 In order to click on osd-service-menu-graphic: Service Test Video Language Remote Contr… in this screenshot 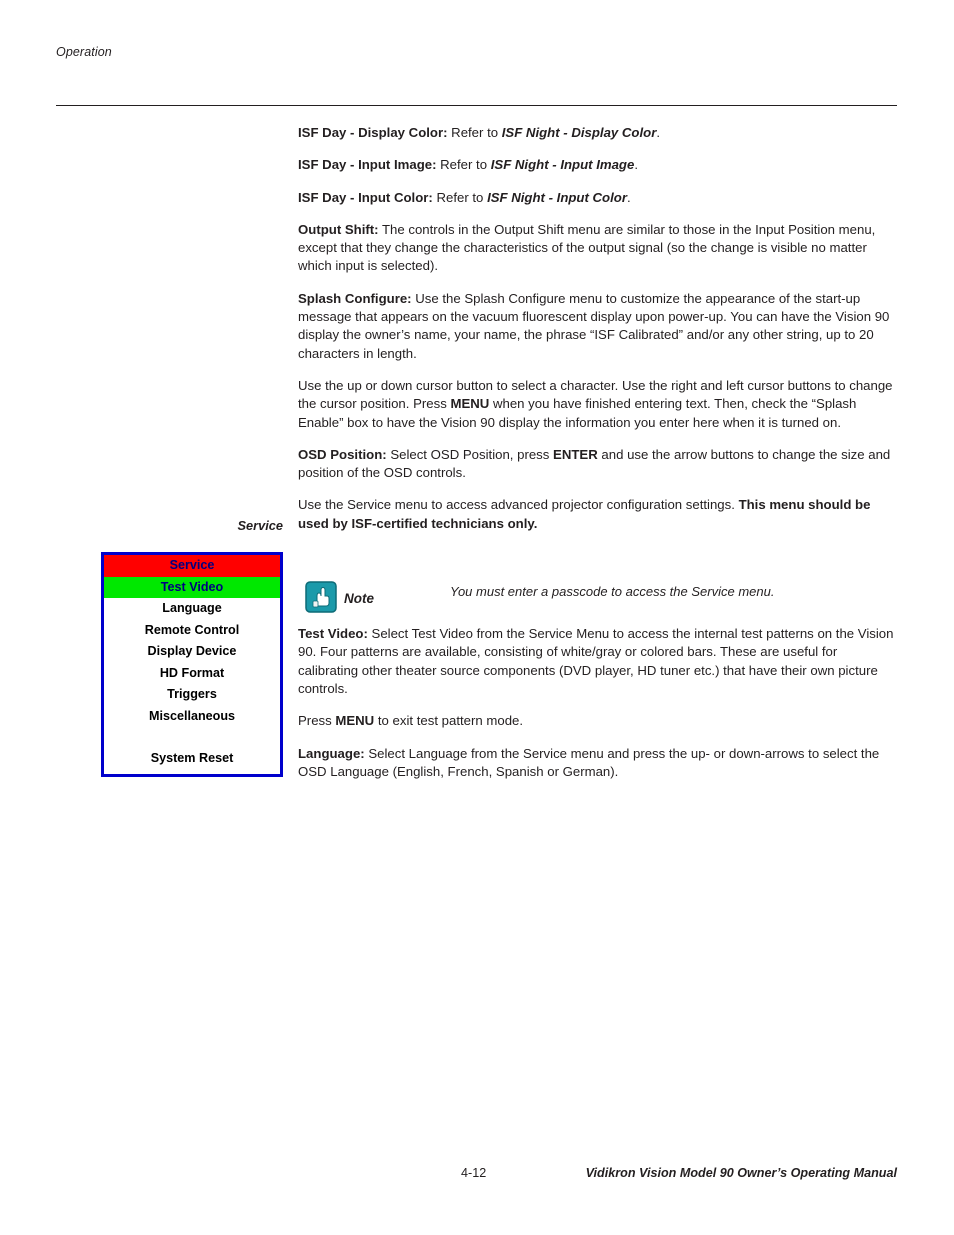, I will do `click(192, 664)`.